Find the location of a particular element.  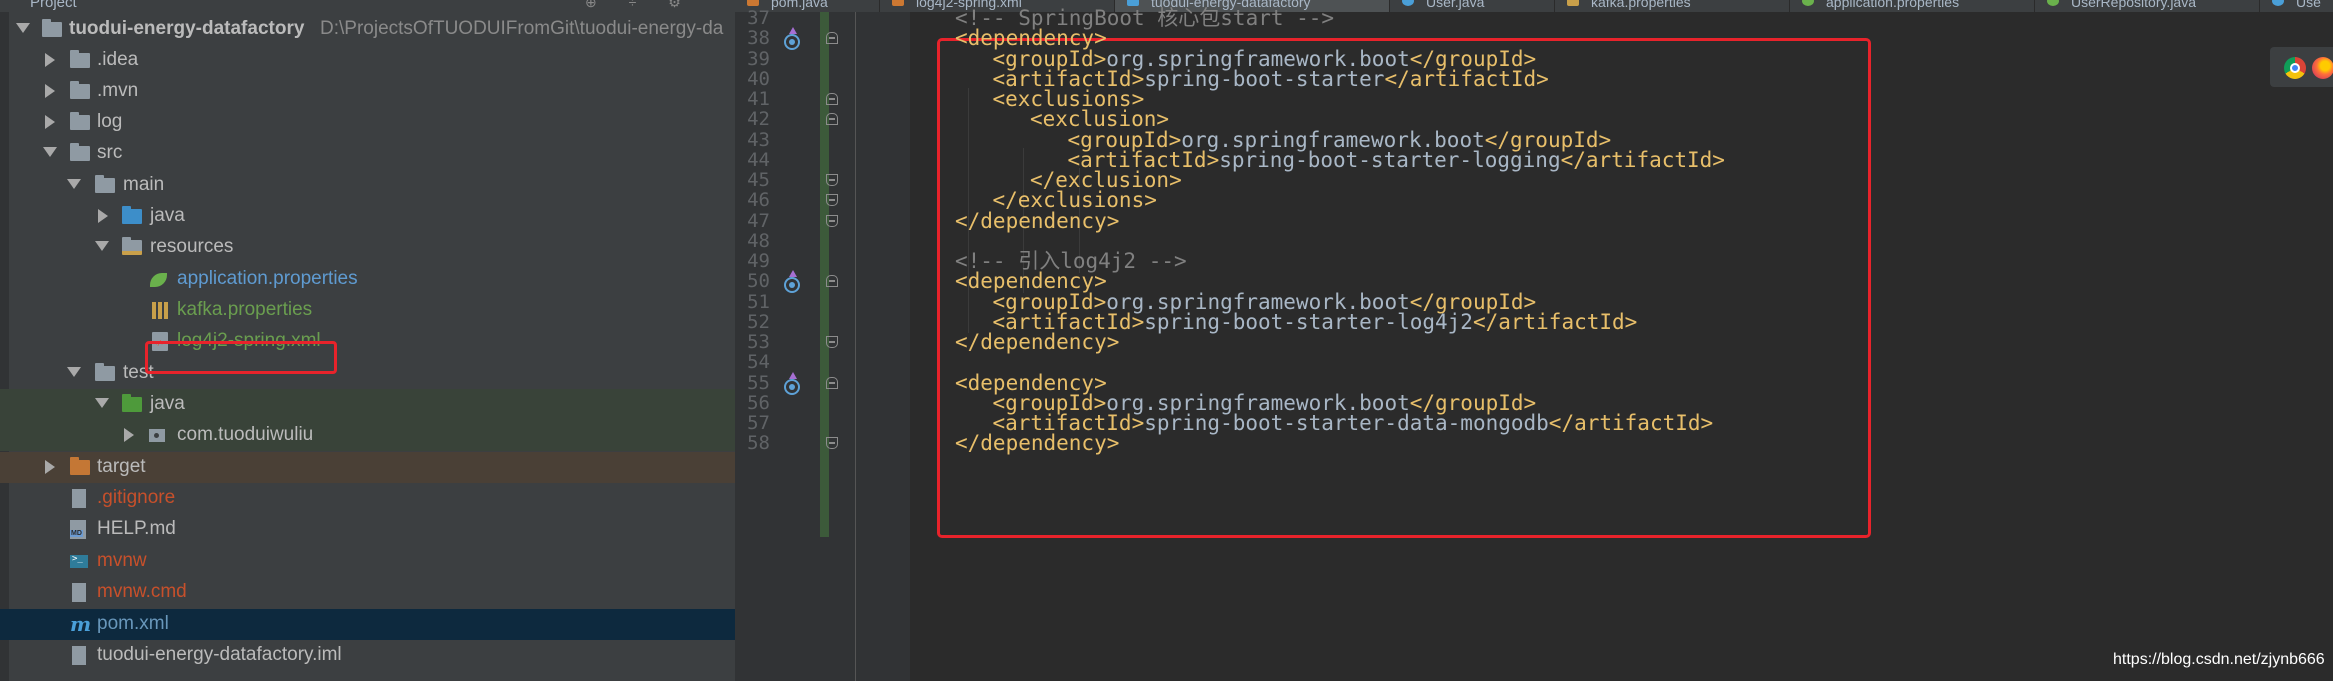

watermark: https://blog.csdn.net/zjynb666 is located at coordinates (2219, 659).